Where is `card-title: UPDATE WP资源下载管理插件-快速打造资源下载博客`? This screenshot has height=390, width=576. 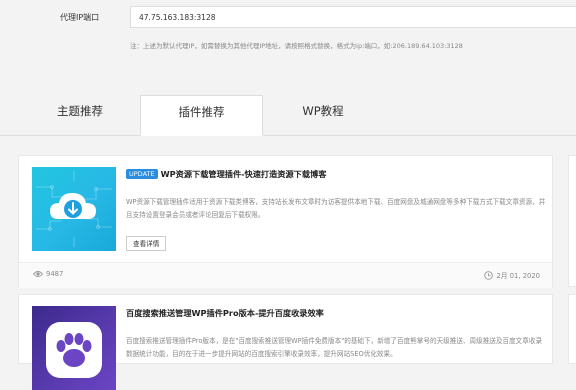 card-title: UPDATE WP资源下载管理插件-快速打造资源下载博客 is located at coordinates (226, 174).